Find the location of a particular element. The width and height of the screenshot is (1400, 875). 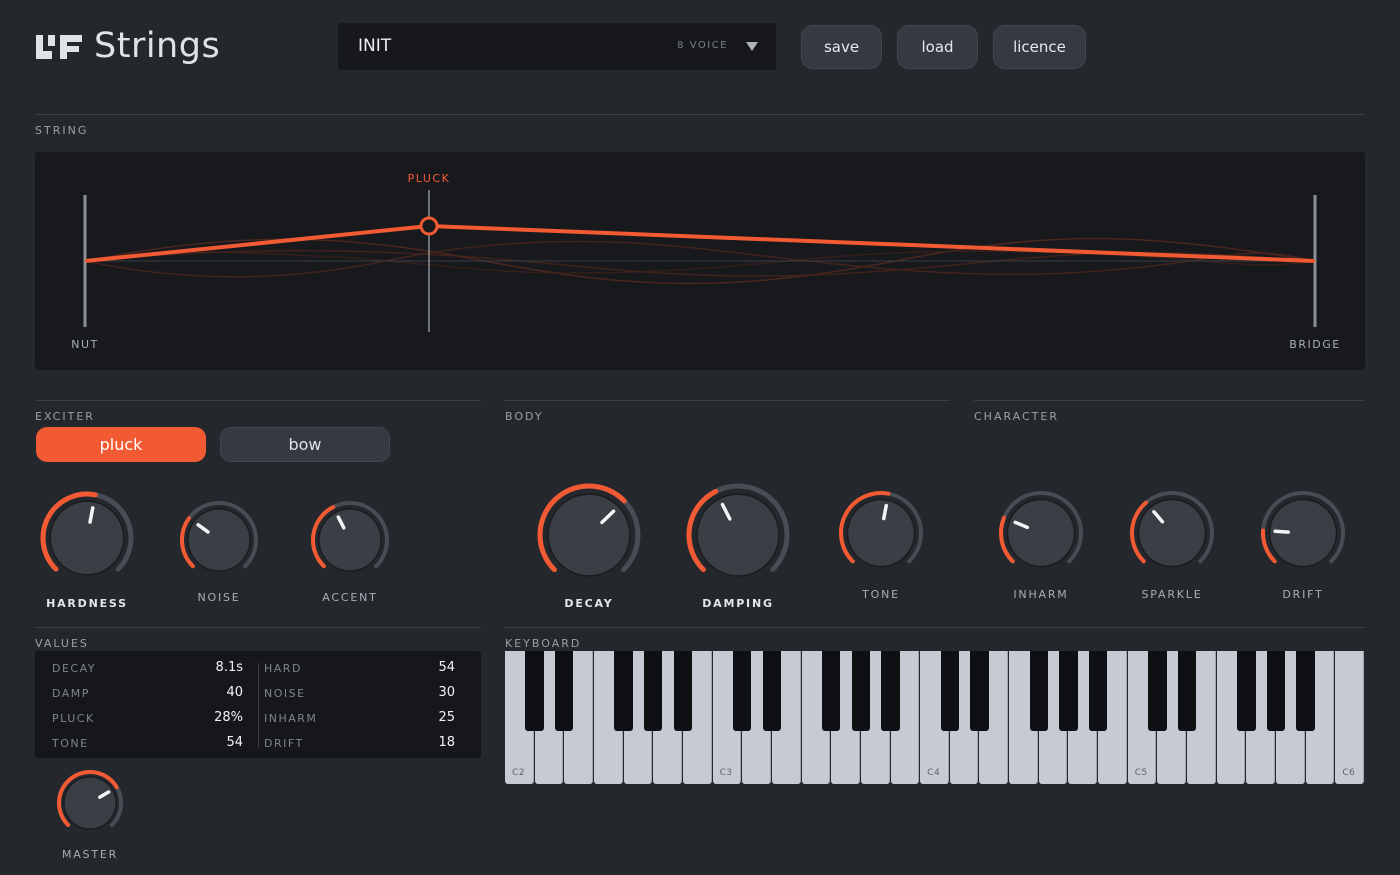

noise-knob is located at coordinates (219, 540).